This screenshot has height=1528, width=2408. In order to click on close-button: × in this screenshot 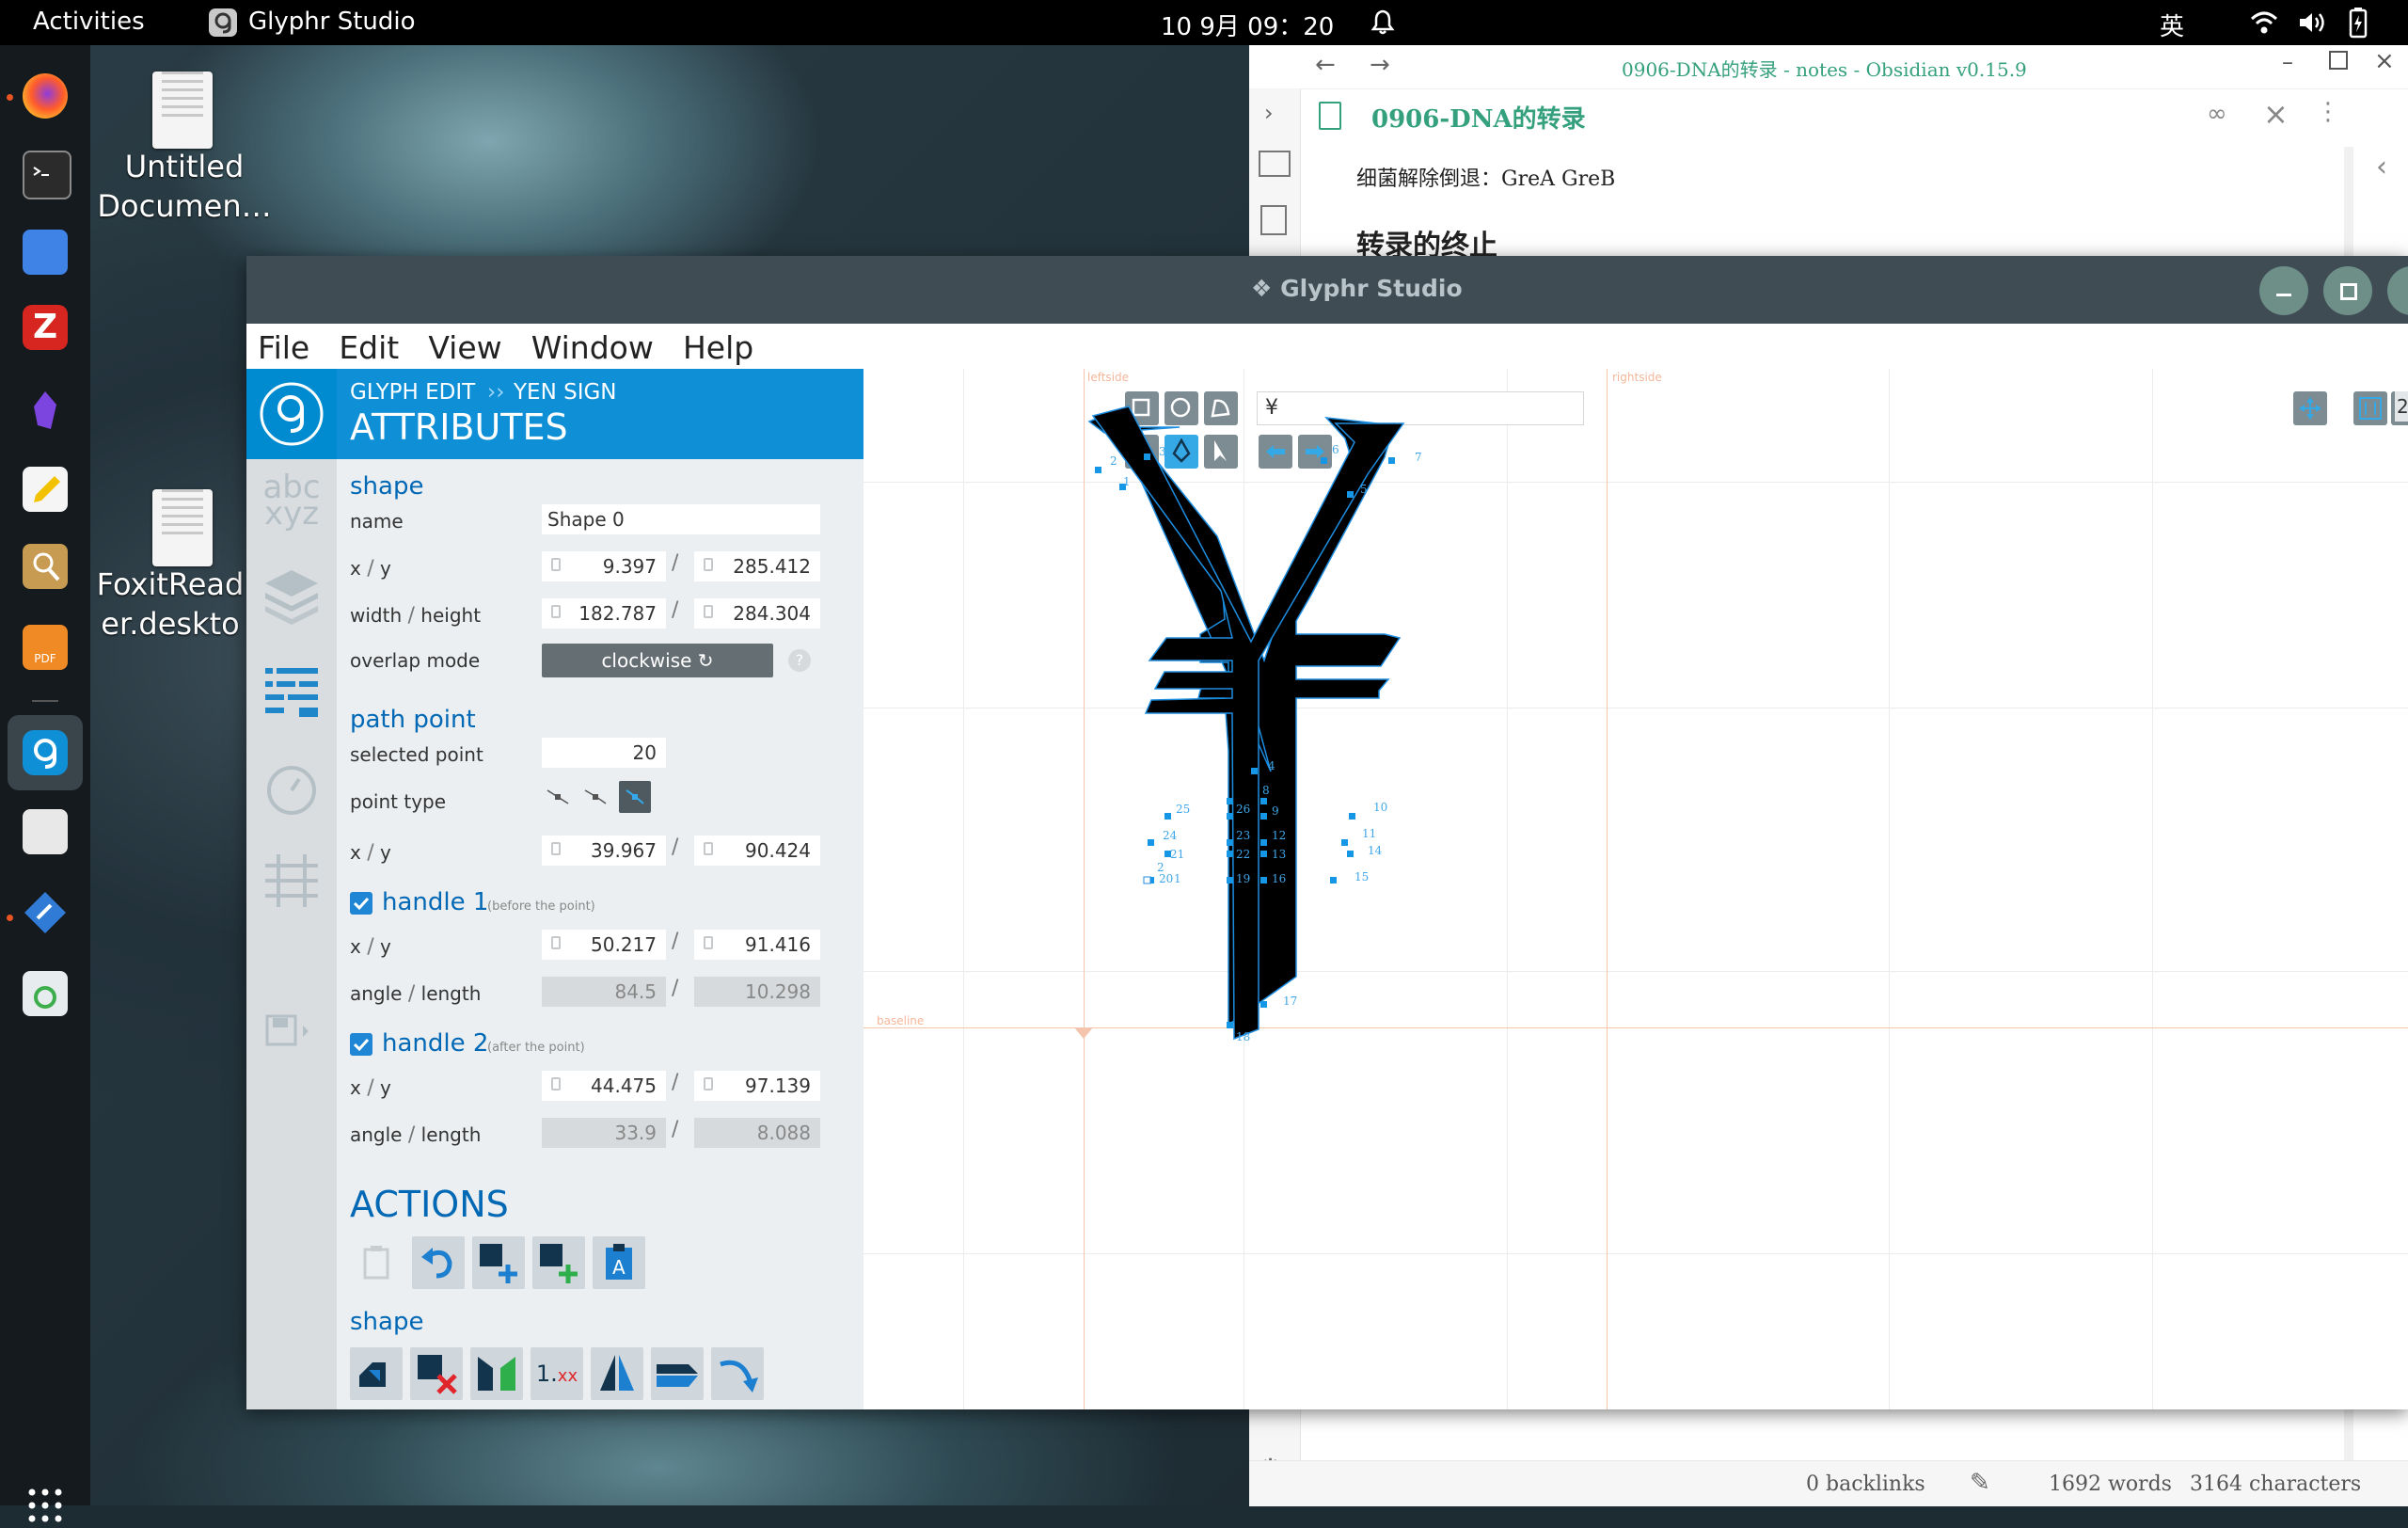, I will do `click(2385, 61)`.